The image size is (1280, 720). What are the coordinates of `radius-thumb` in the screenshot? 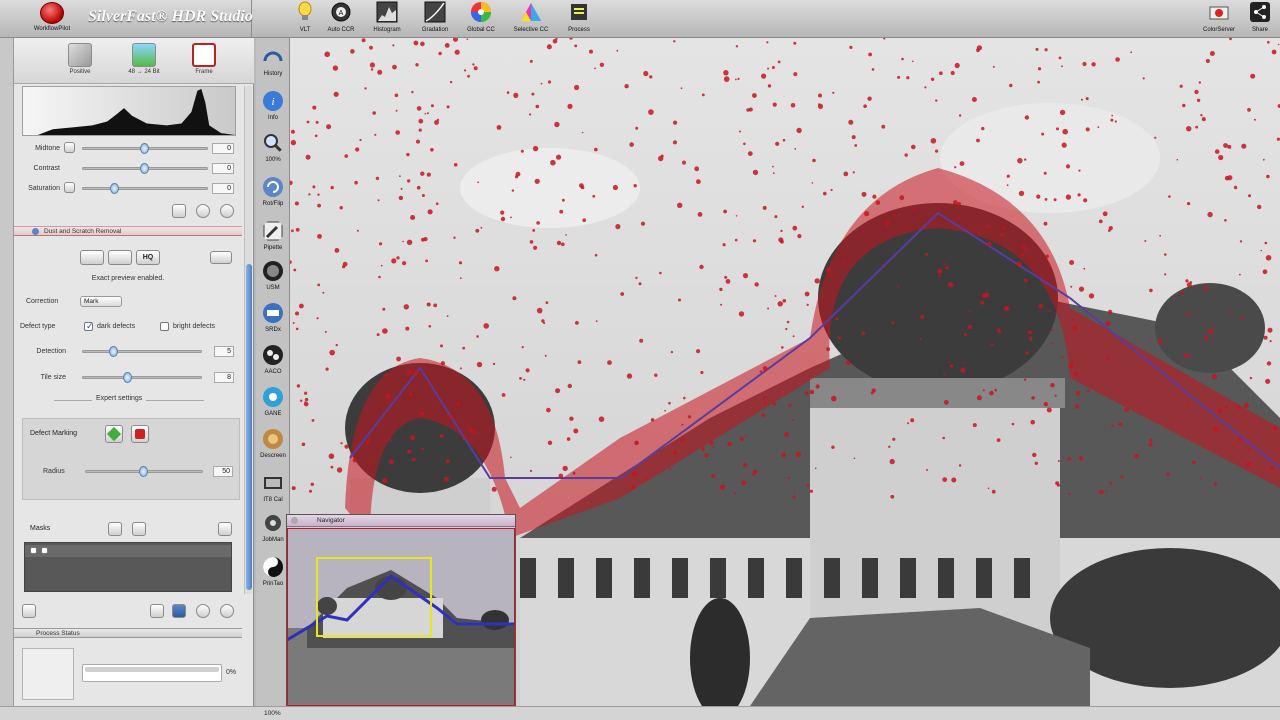 It's located at (143, 471).